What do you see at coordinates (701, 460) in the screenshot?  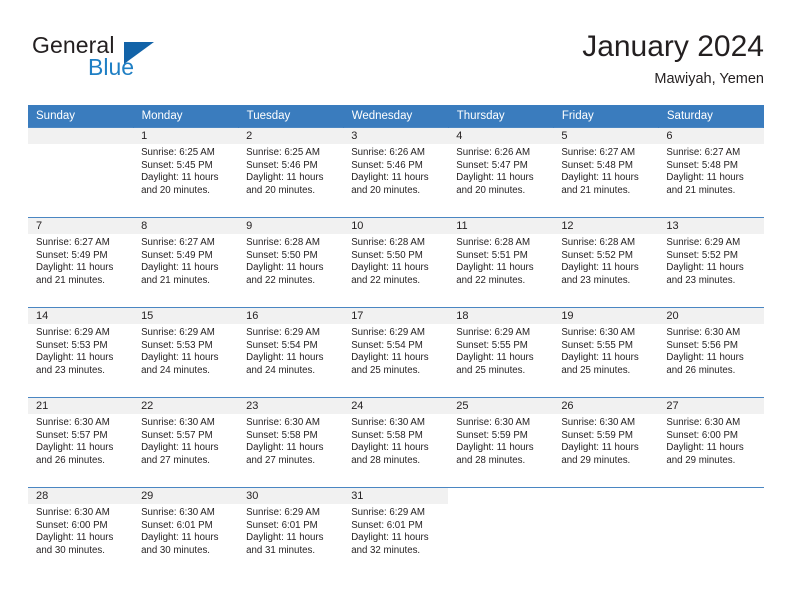 I see `day-detail-daylight-line2: and 29 minutes.` at bounding box center [701, 460].